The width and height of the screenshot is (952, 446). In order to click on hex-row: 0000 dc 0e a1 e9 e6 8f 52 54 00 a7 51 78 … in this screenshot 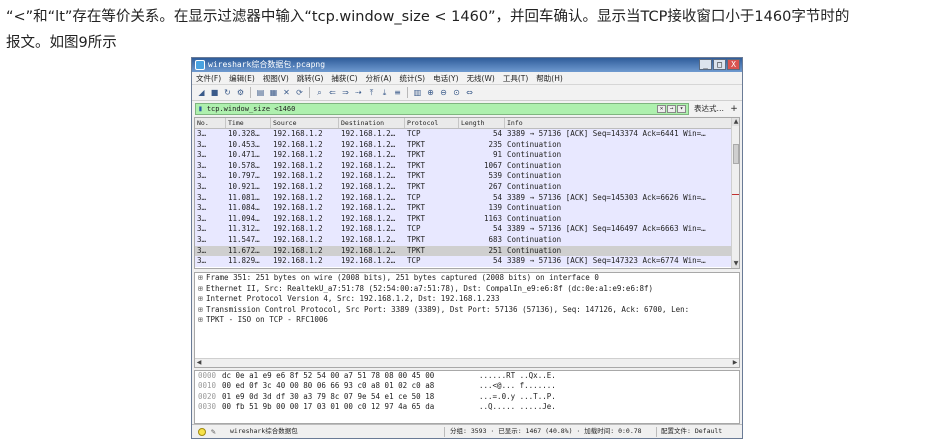, I will do `click(467, 376)`.